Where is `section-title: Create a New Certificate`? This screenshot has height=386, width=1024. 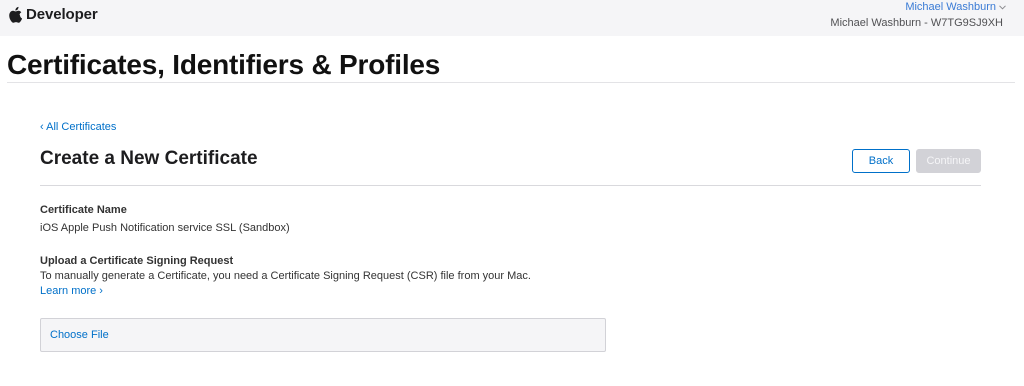
section-title: Create a New Certificate is located at coordinates (149, 158).